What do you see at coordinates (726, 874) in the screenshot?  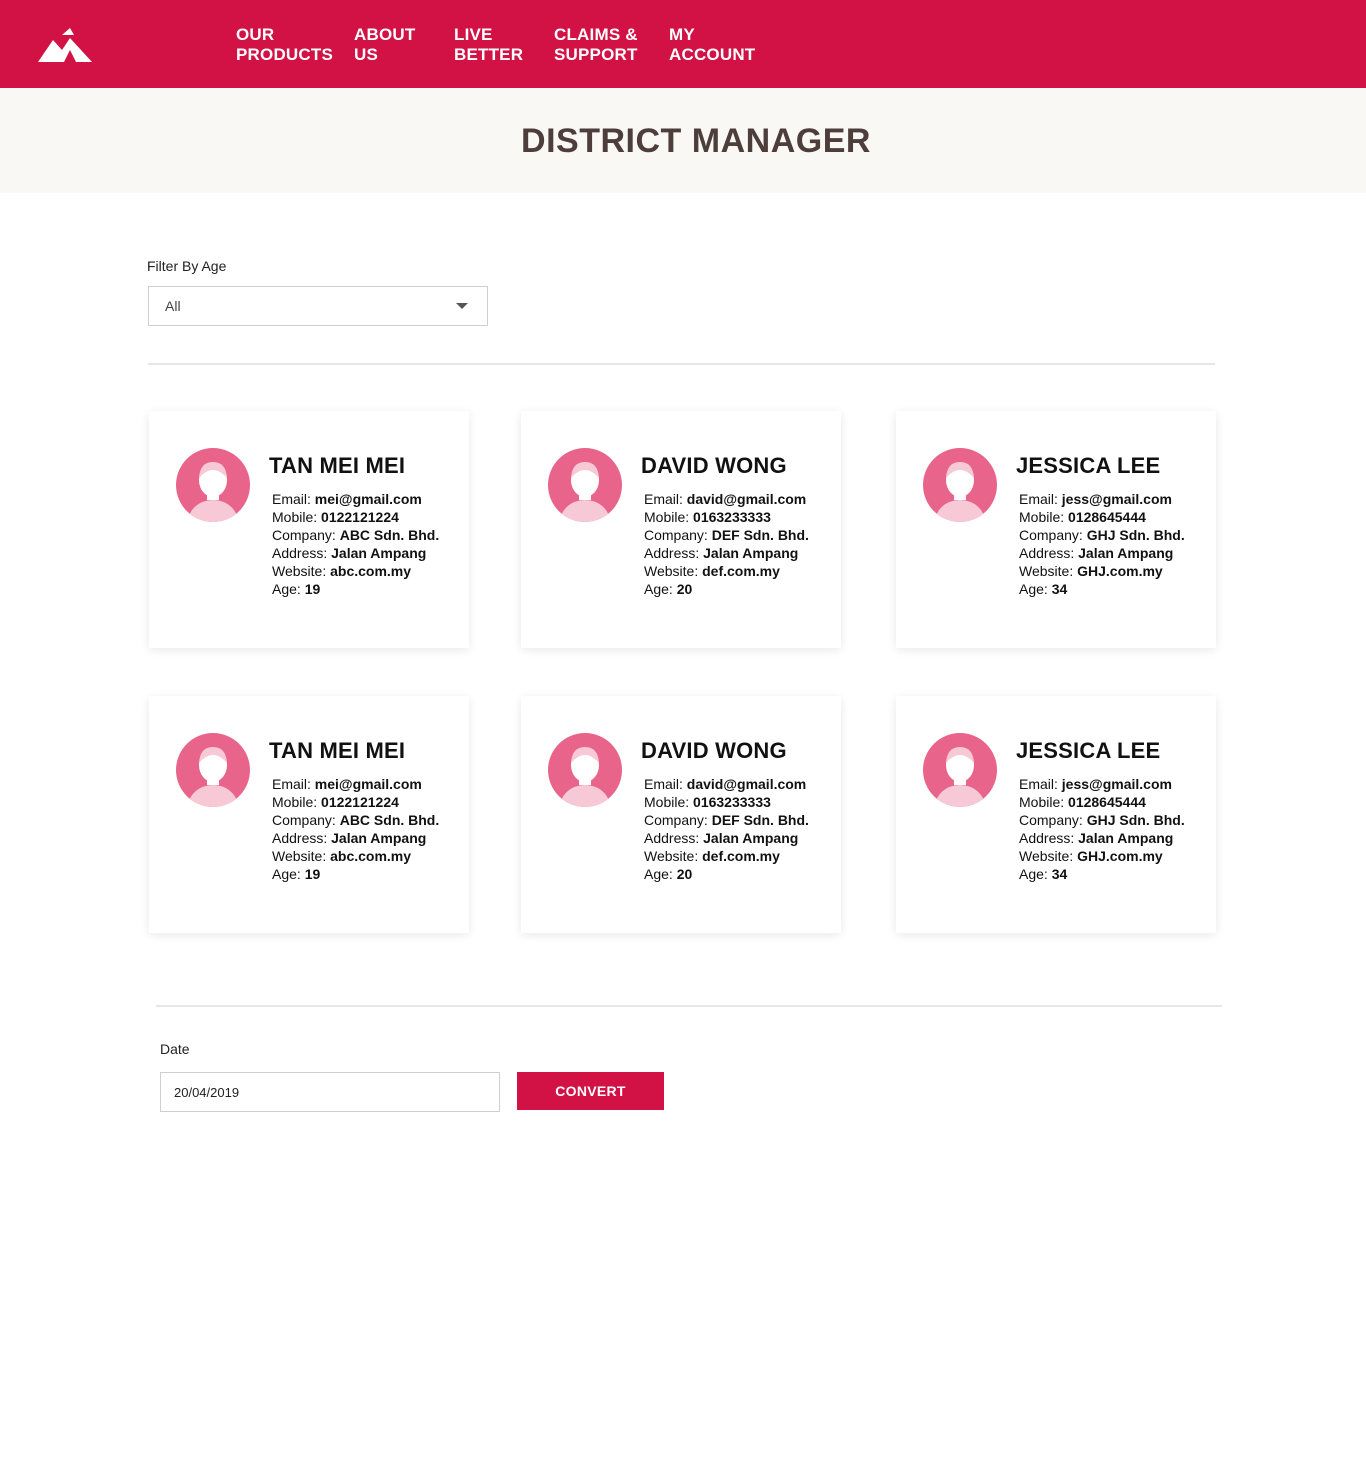 I see `card-age: Age: 20` at bounding box center [726, 874].